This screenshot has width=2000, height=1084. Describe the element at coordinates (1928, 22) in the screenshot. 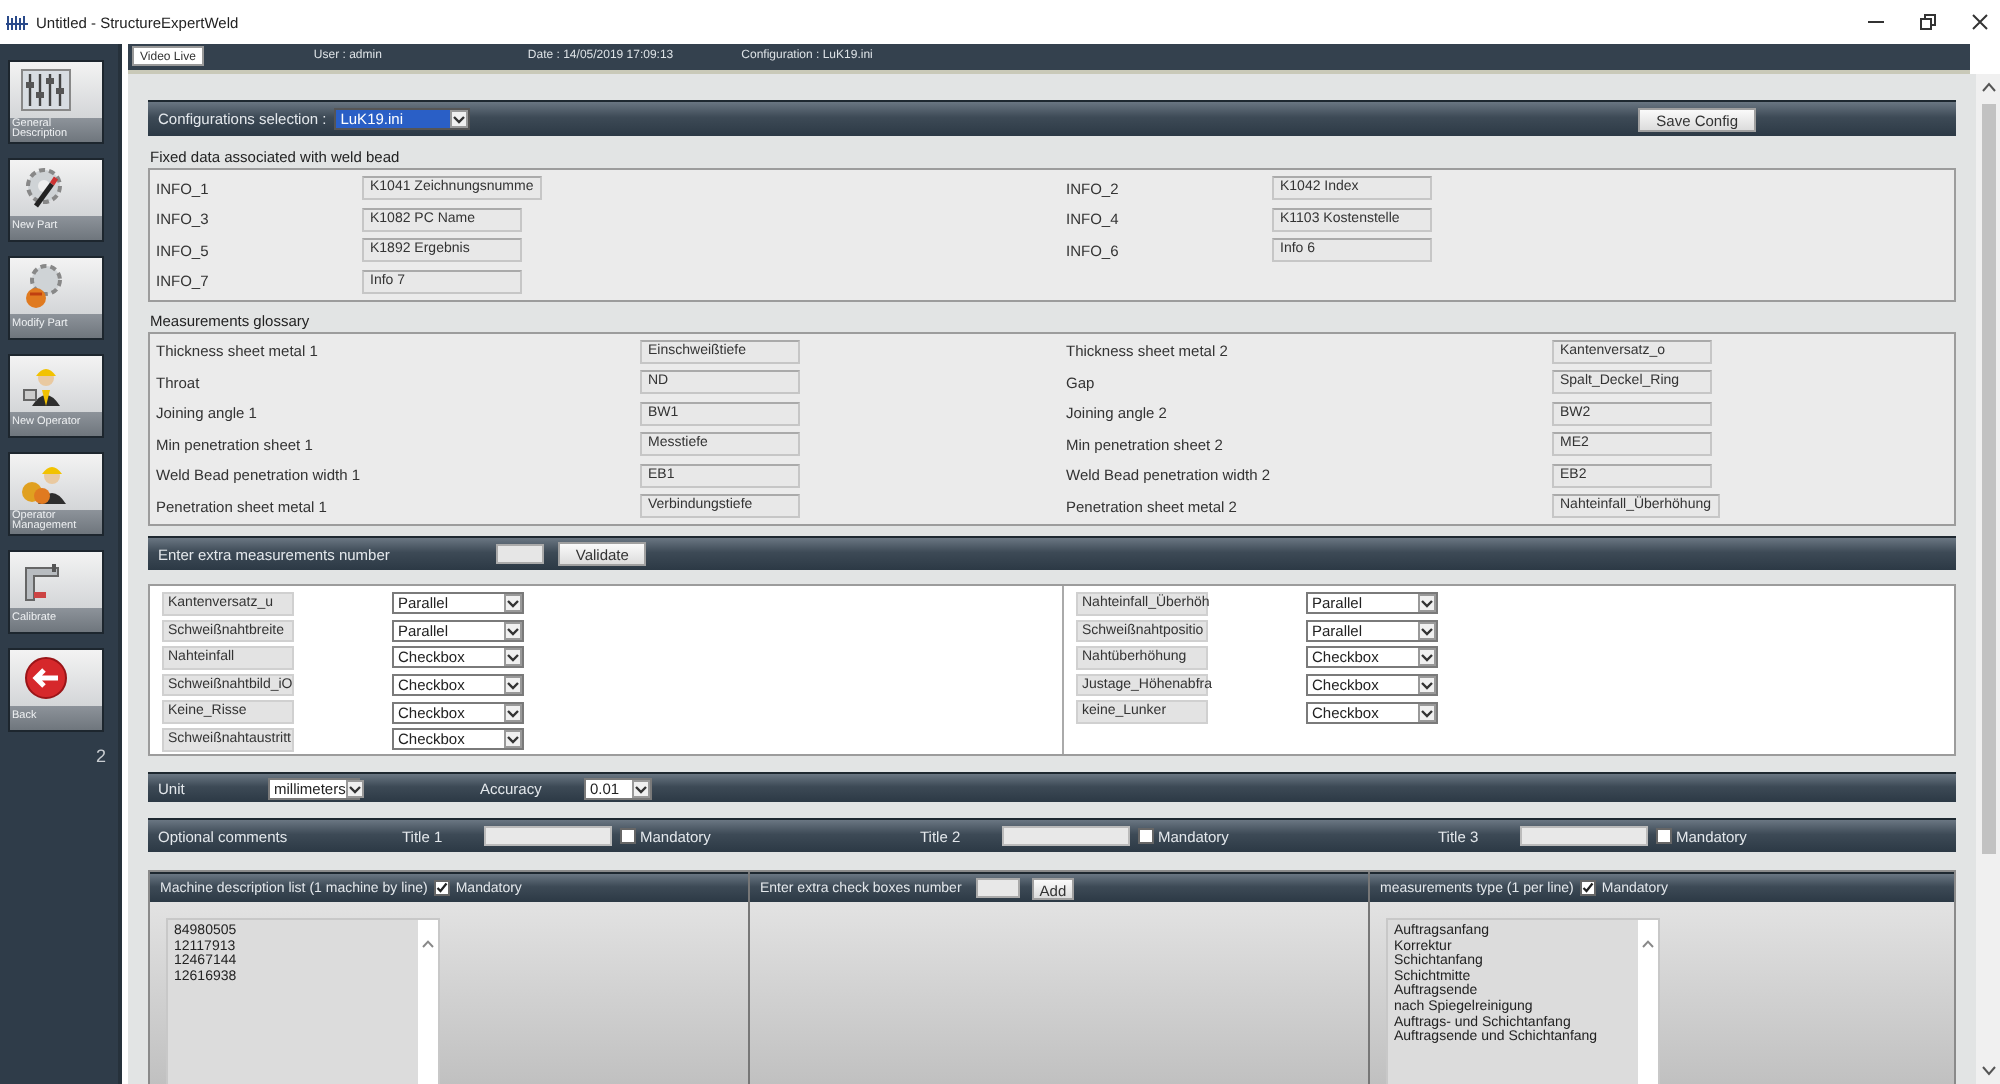

I see `maximize-icon` at that location.